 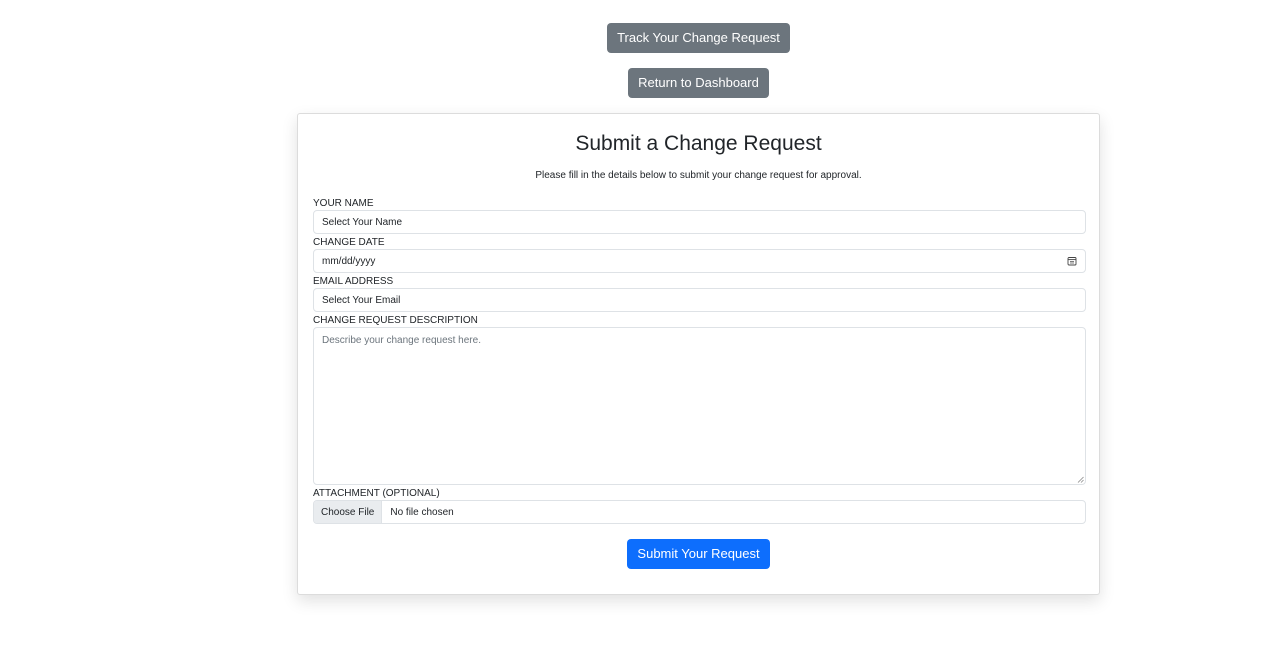 I want to click on description-textarea, so click(x=699, y=406).